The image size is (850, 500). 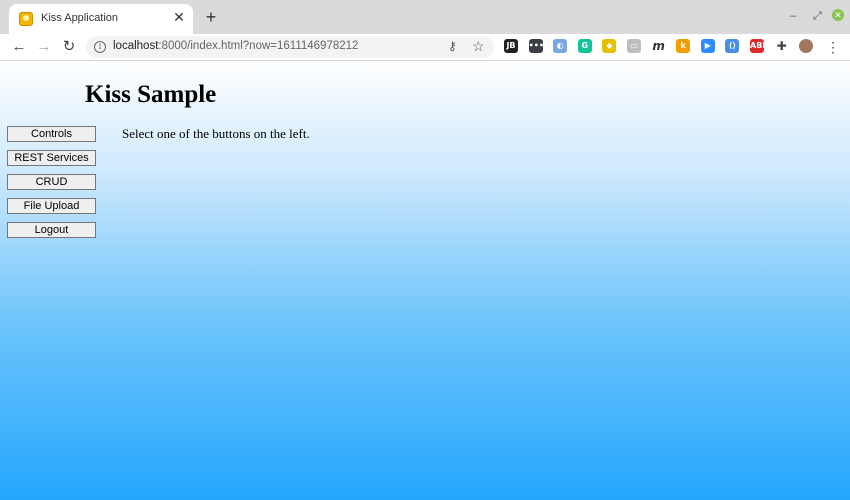 What do you see at coordinates (759, 46) in the screenshot?
I see `adblock-extension-icon: ABP` at bounding box center [759, 46].